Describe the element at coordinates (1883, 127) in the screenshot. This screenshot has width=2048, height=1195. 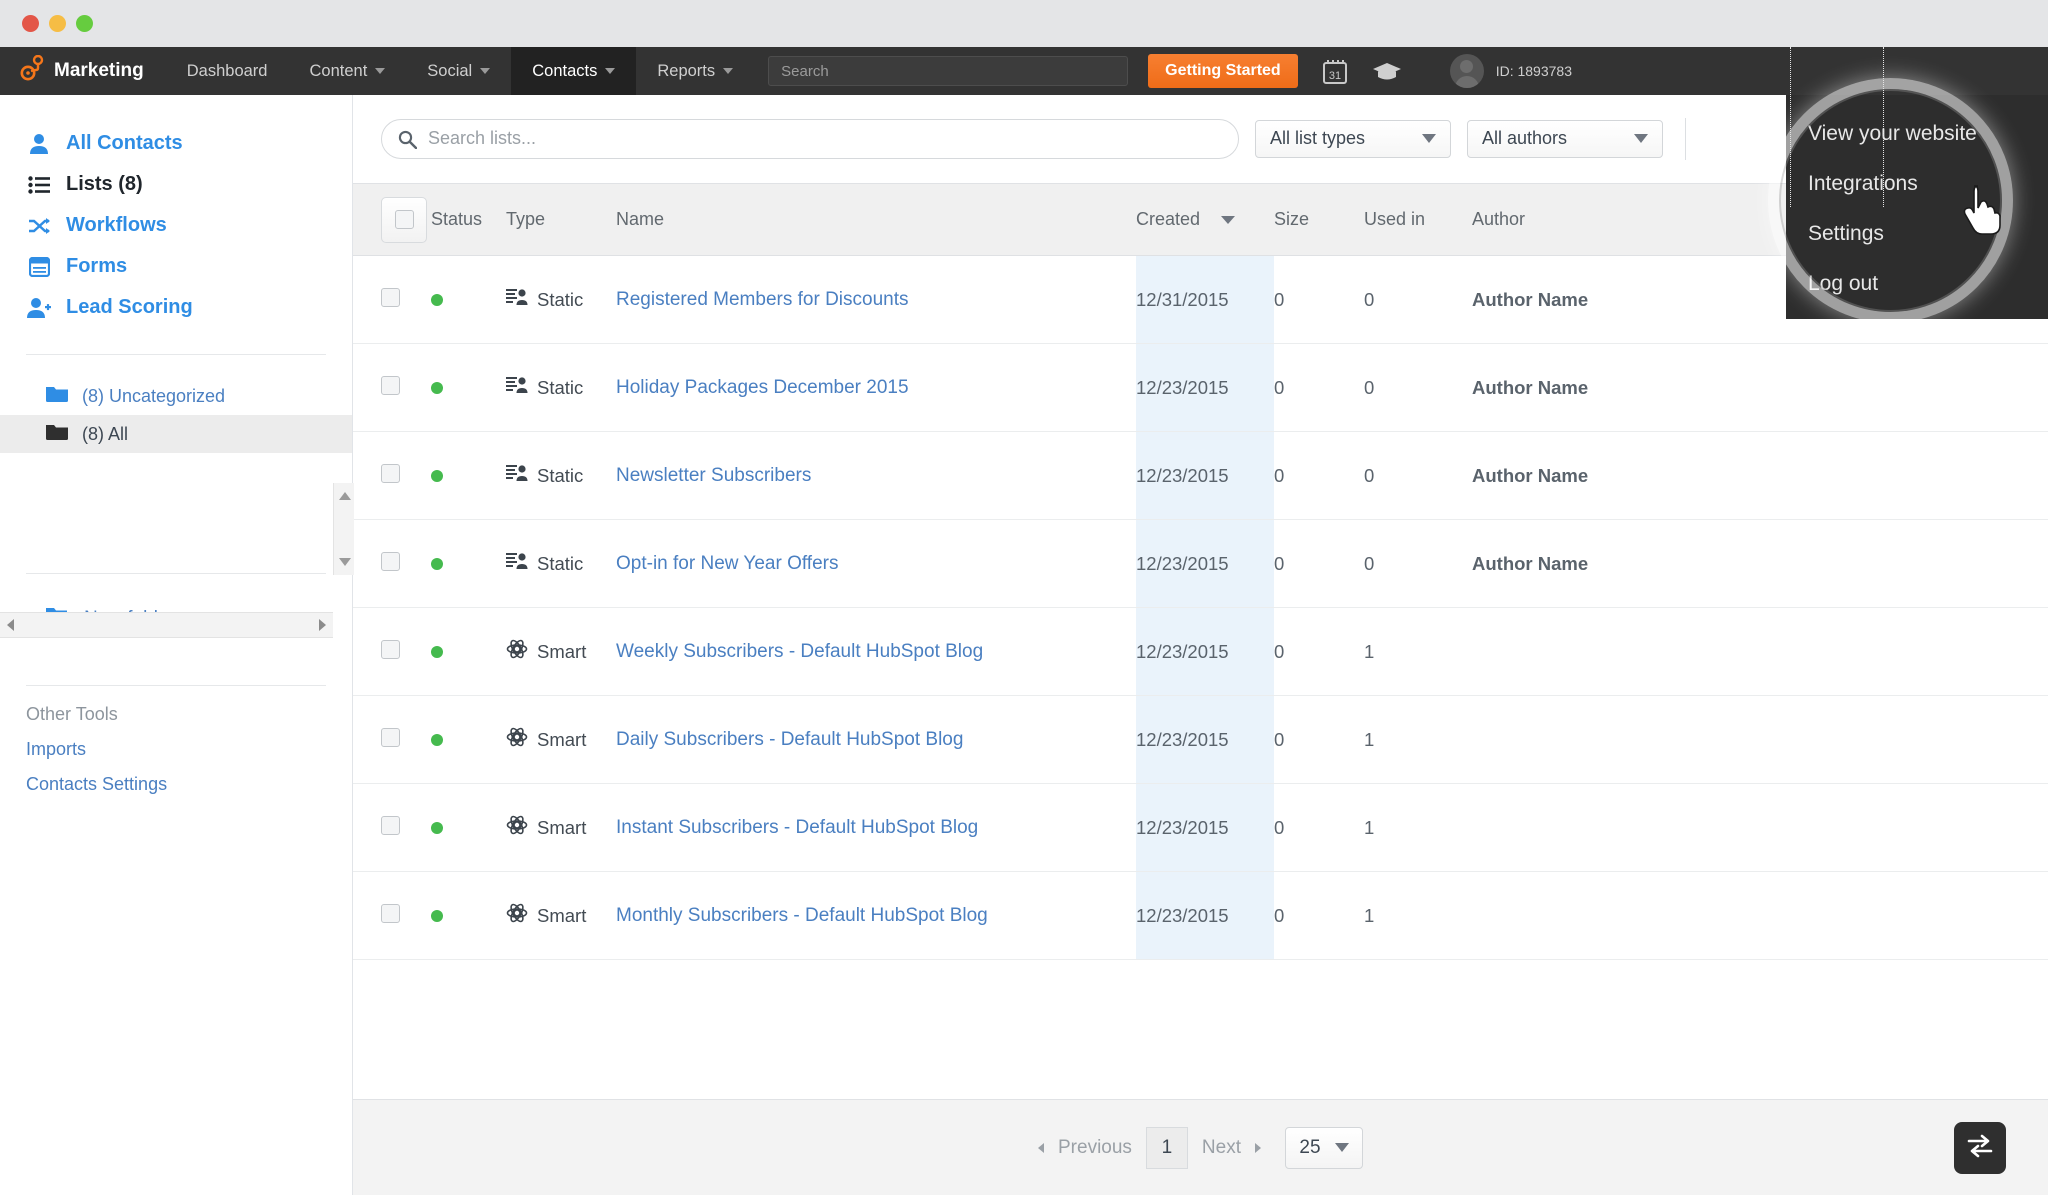
I see `alignment-guide` at that location.